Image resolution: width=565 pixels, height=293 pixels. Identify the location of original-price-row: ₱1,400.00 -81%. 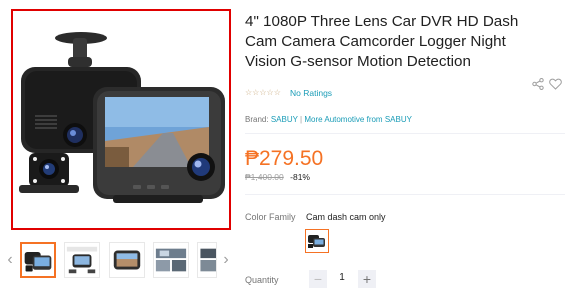
(277, 177).